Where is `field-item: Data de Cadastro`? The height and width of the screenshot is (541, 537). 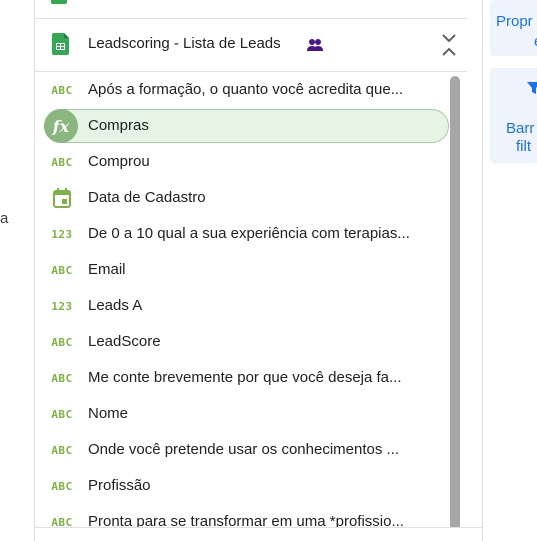 field-item: Data de Cadastro is located at coordinates (241, 198).